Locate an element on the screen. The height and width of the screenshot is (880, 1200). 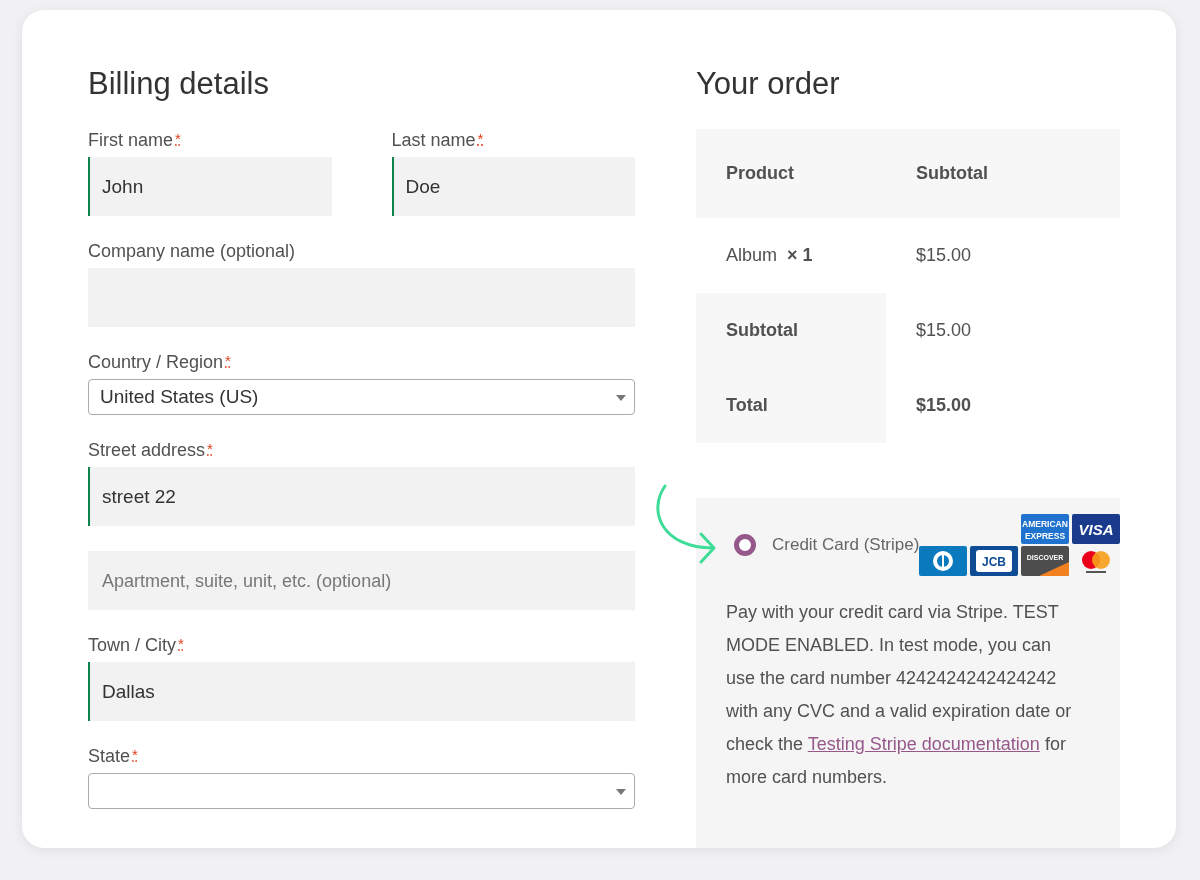
payment-description: Pay with your credit card via Stripe. TEST MODE ENABLED. In test mode, you can use the card number 4242424242424242 with any CVC and a valid expiration date or check the Testing Stripe documentation for more card numbers. is located at coordinates (899, 695).